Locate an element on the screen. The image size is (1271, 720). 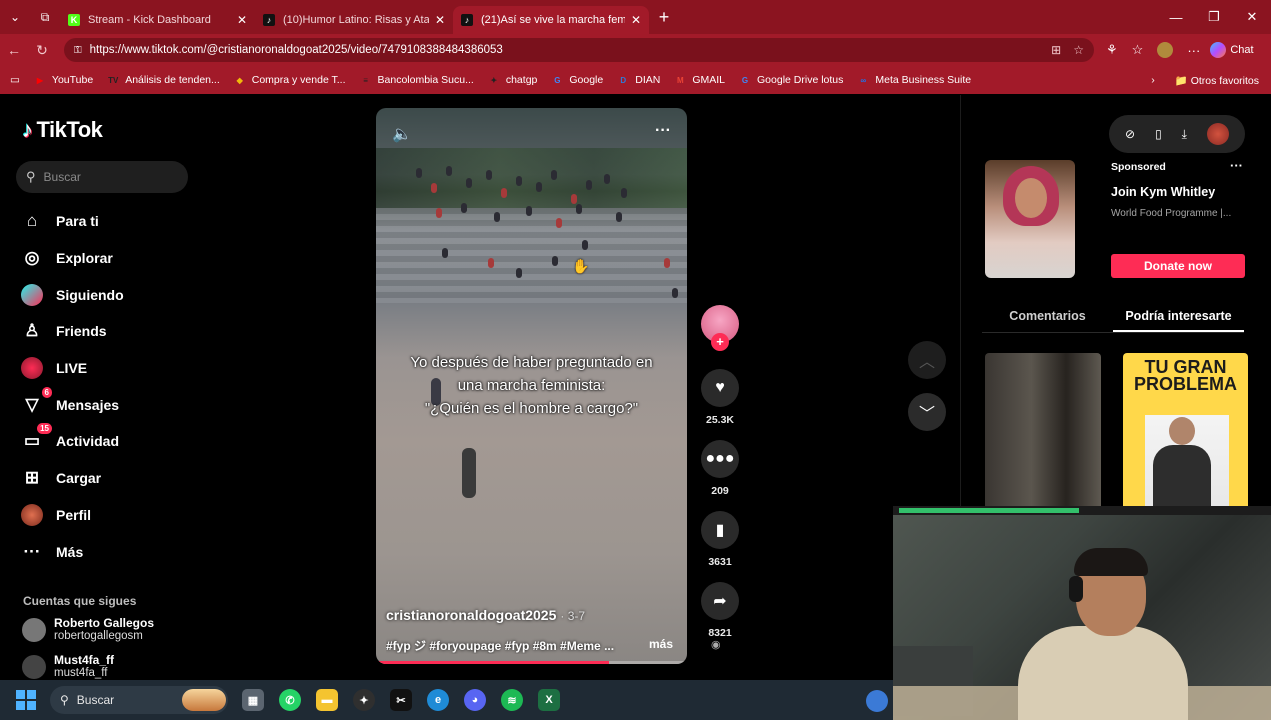
capcut-icon: ✂ is located at coordinates (401, 700).